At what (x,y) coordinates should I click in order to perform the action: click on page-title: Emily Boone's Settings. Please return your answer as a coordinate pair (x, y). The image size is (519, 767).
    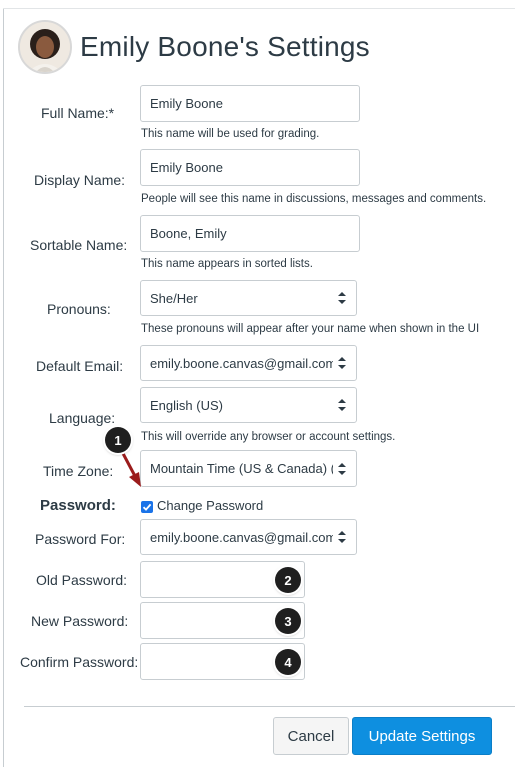
    Looking at the image, I should click on (225, 46).